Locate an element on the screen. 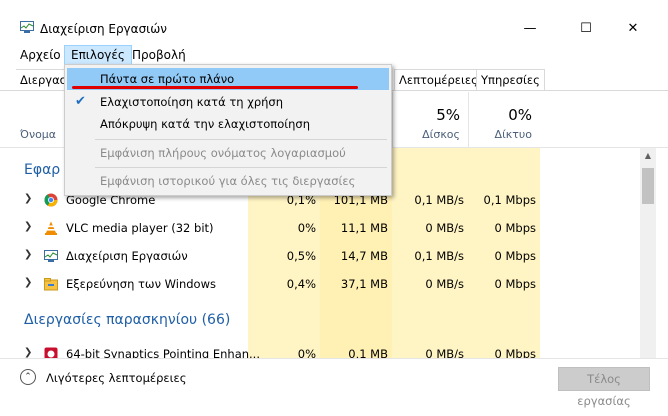  maximize-button: ☐ is located at coordinates (586, 29).